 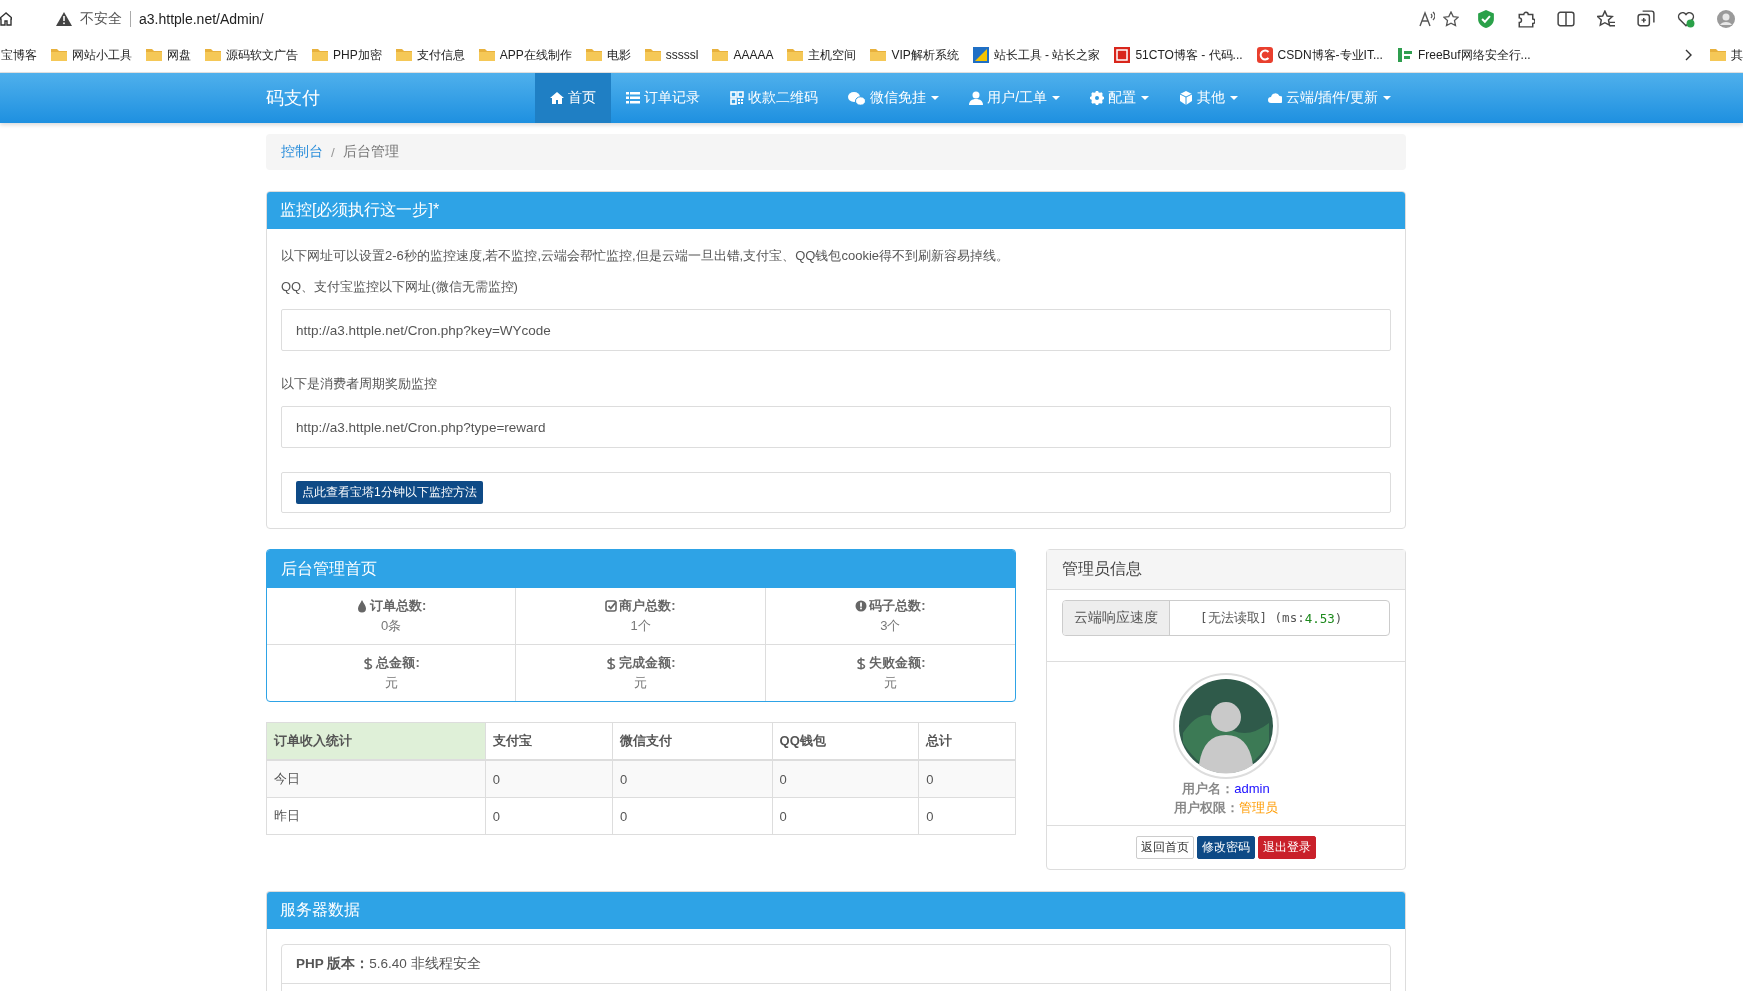 What do you see at coordinates (633, 98) in the screenshot?
I see `list-icon` at bounding box center [633, 98].